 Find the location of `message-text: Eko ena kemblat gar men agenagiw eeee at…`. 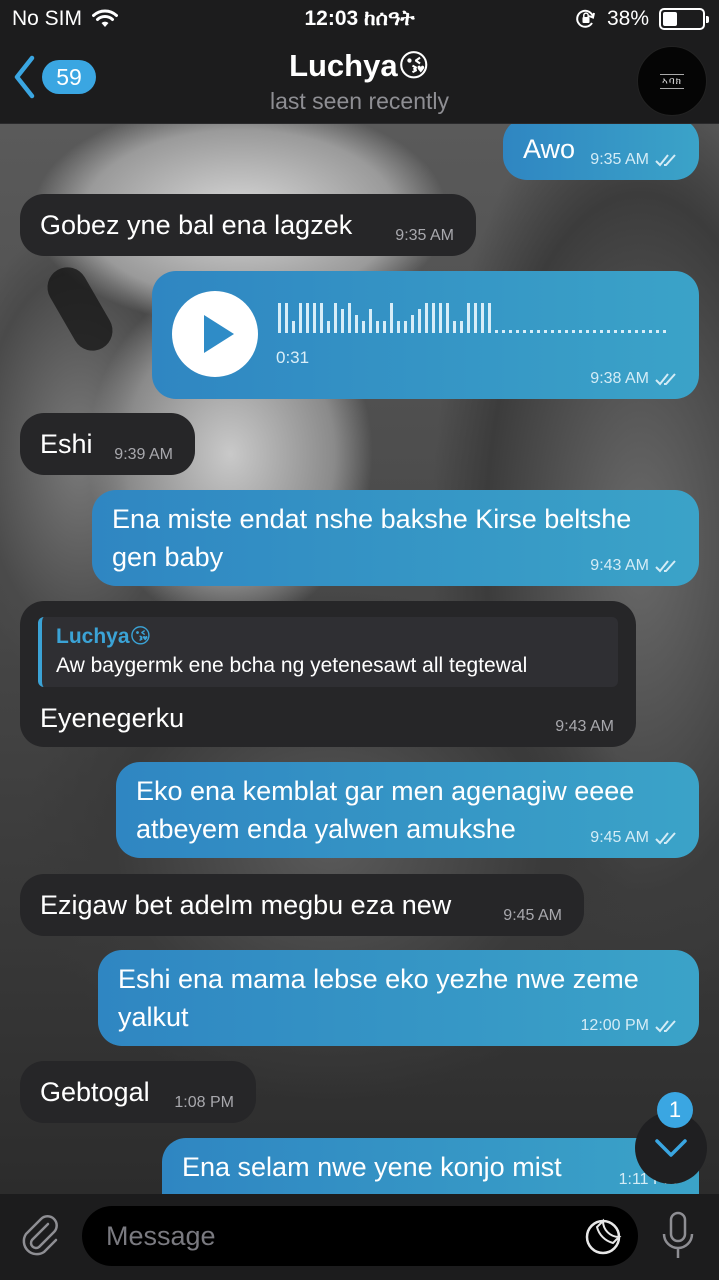

message-text: Eko ena kemblat gar men agenagiw eeee at… is located at coordinates (385, 810).